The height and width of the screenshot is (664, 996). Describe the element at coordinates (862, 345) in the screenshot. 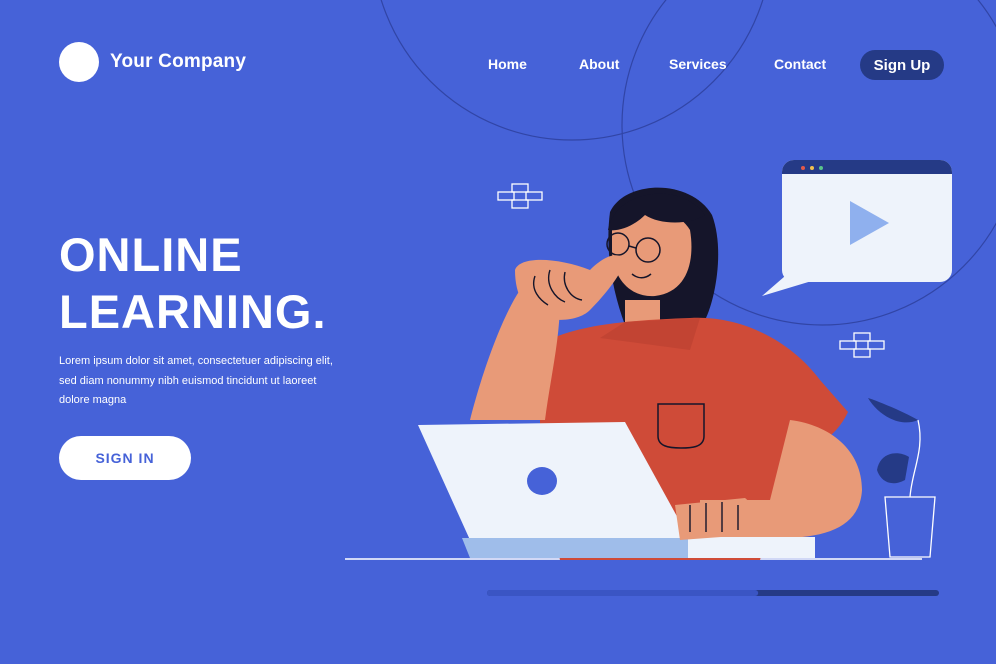

I see `brick-icon-right` at that location.